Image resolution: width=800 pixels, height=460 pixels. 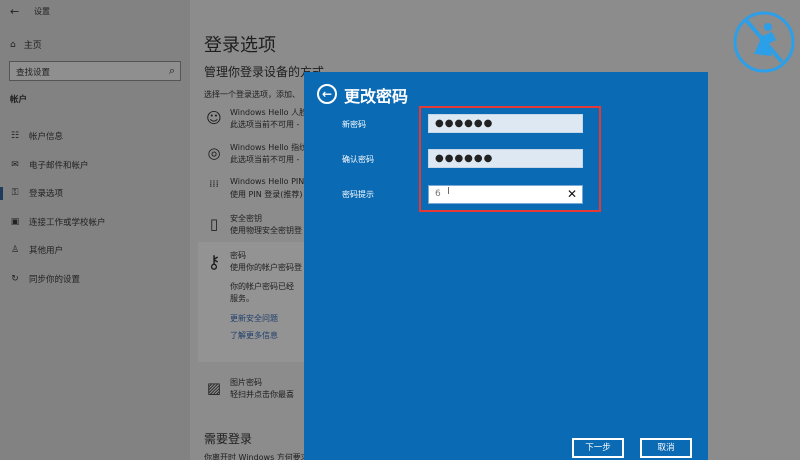 I want to click on keypad-icon: ⁞⁞⁞, so click(x=214, y=184).